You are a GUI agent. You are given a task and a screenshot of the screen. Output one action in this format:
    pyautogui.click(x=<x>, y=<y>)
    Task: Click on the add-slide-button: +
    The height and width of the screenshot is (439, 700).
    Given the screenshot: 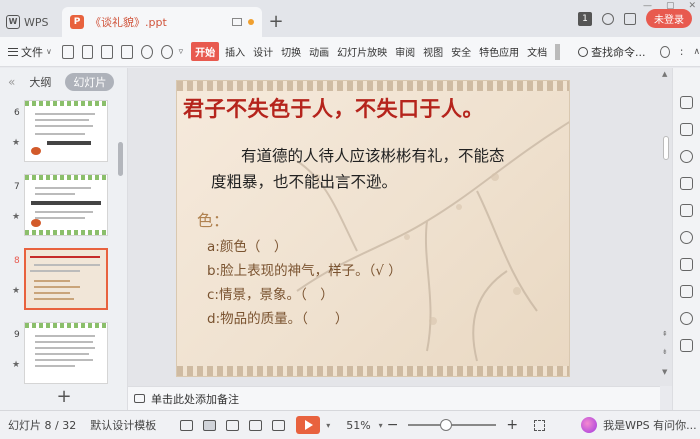 What is the action you would take?
    pyautogui.click(x=64, y=398)
    